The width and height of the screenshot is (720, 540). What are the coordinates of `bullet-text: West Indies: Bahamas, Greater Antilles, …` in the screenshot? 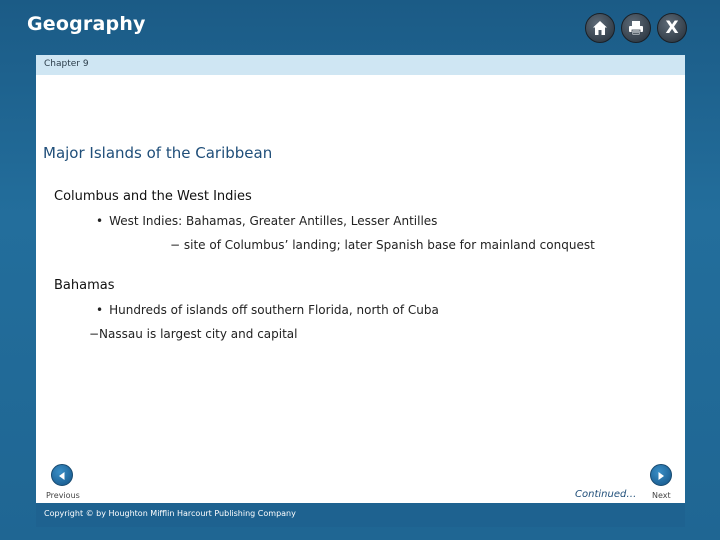 It's located at (273, 221).